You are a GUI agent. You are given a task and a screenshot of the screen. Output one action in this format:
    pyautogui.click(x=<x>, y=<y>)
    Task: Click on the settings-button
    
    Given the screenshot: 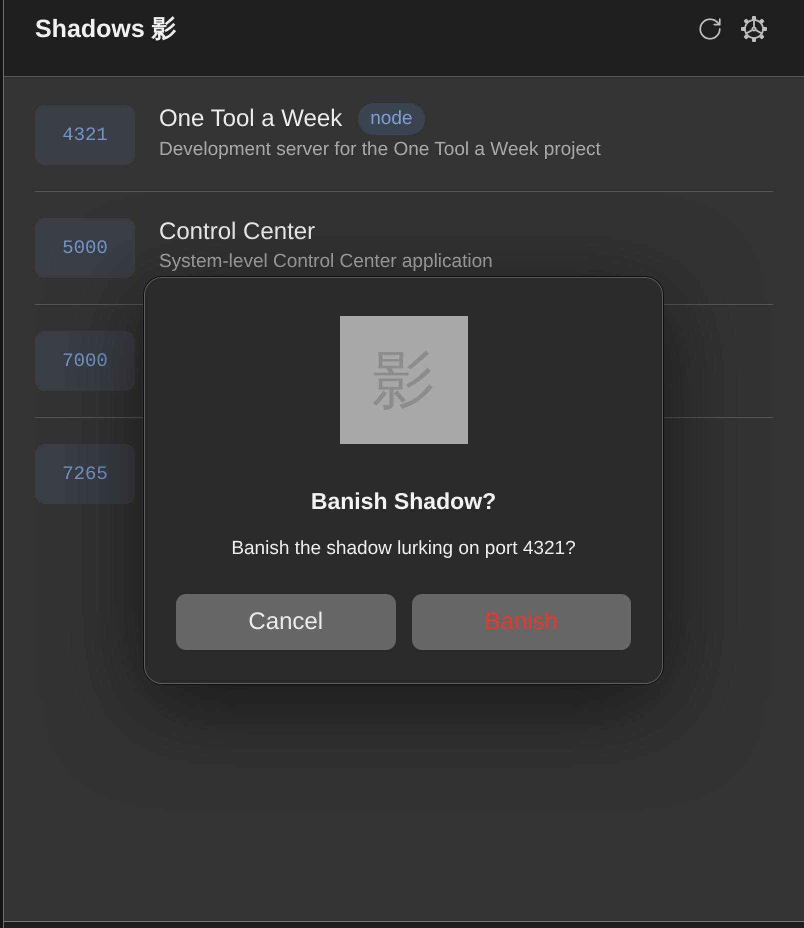 What is the action you would take?
    pyautogui.click(x=754, y=29)
    